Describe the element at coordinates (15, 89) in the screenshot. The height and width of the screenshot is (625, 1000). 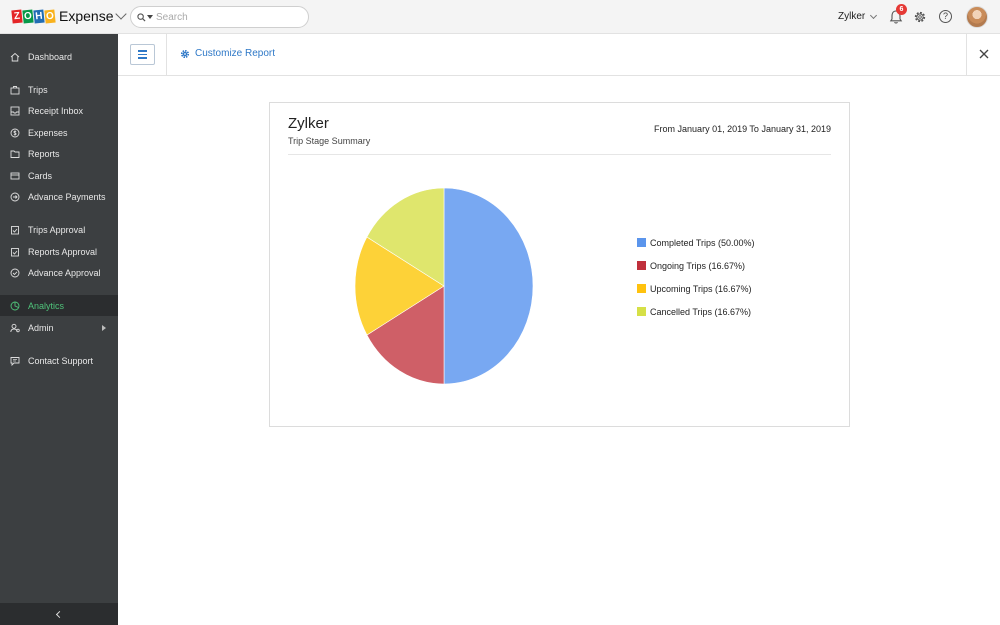
I see `suitcase-icon` at that location.